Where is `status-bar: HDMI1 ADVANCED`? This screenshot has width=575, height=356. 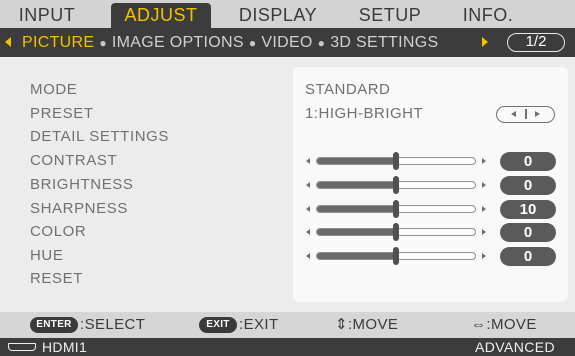
status-bar: HDMI1 ADVANCED is located at coordinates (287, 347).